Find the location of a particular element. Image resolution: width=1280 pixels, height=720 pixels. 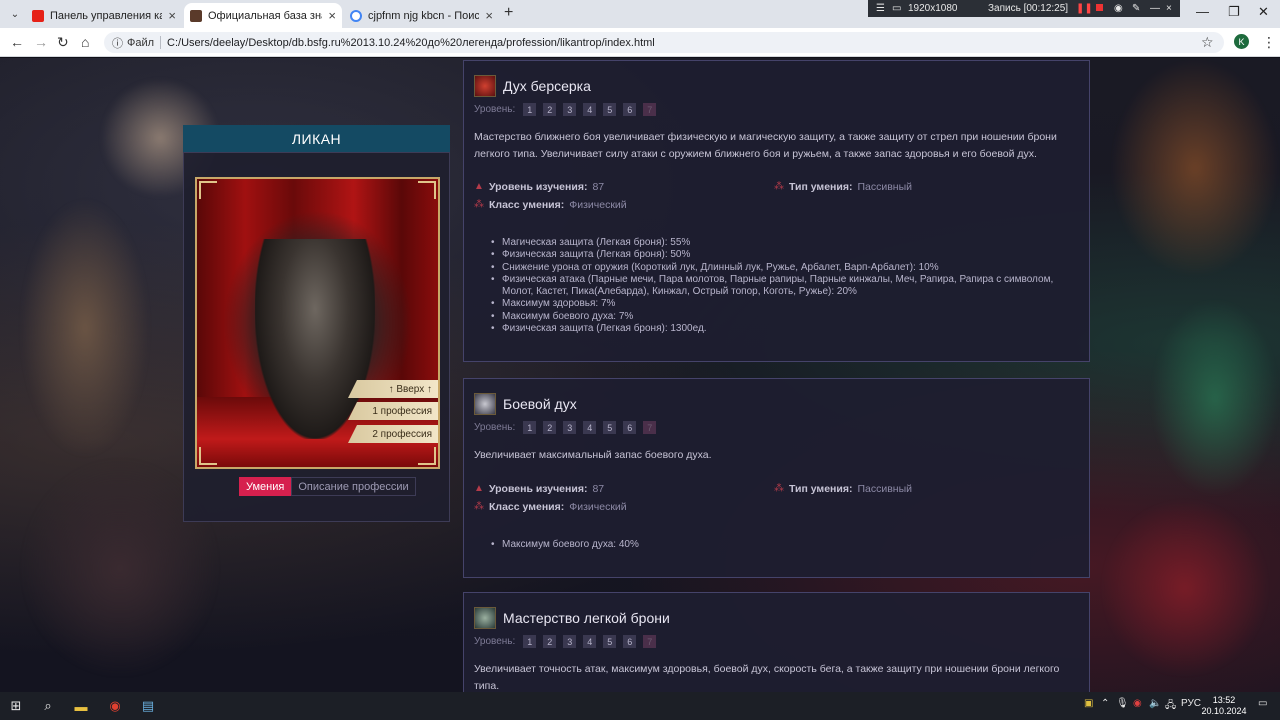

resolution-label: 1920x1080 is located at coordinates (933, 8).